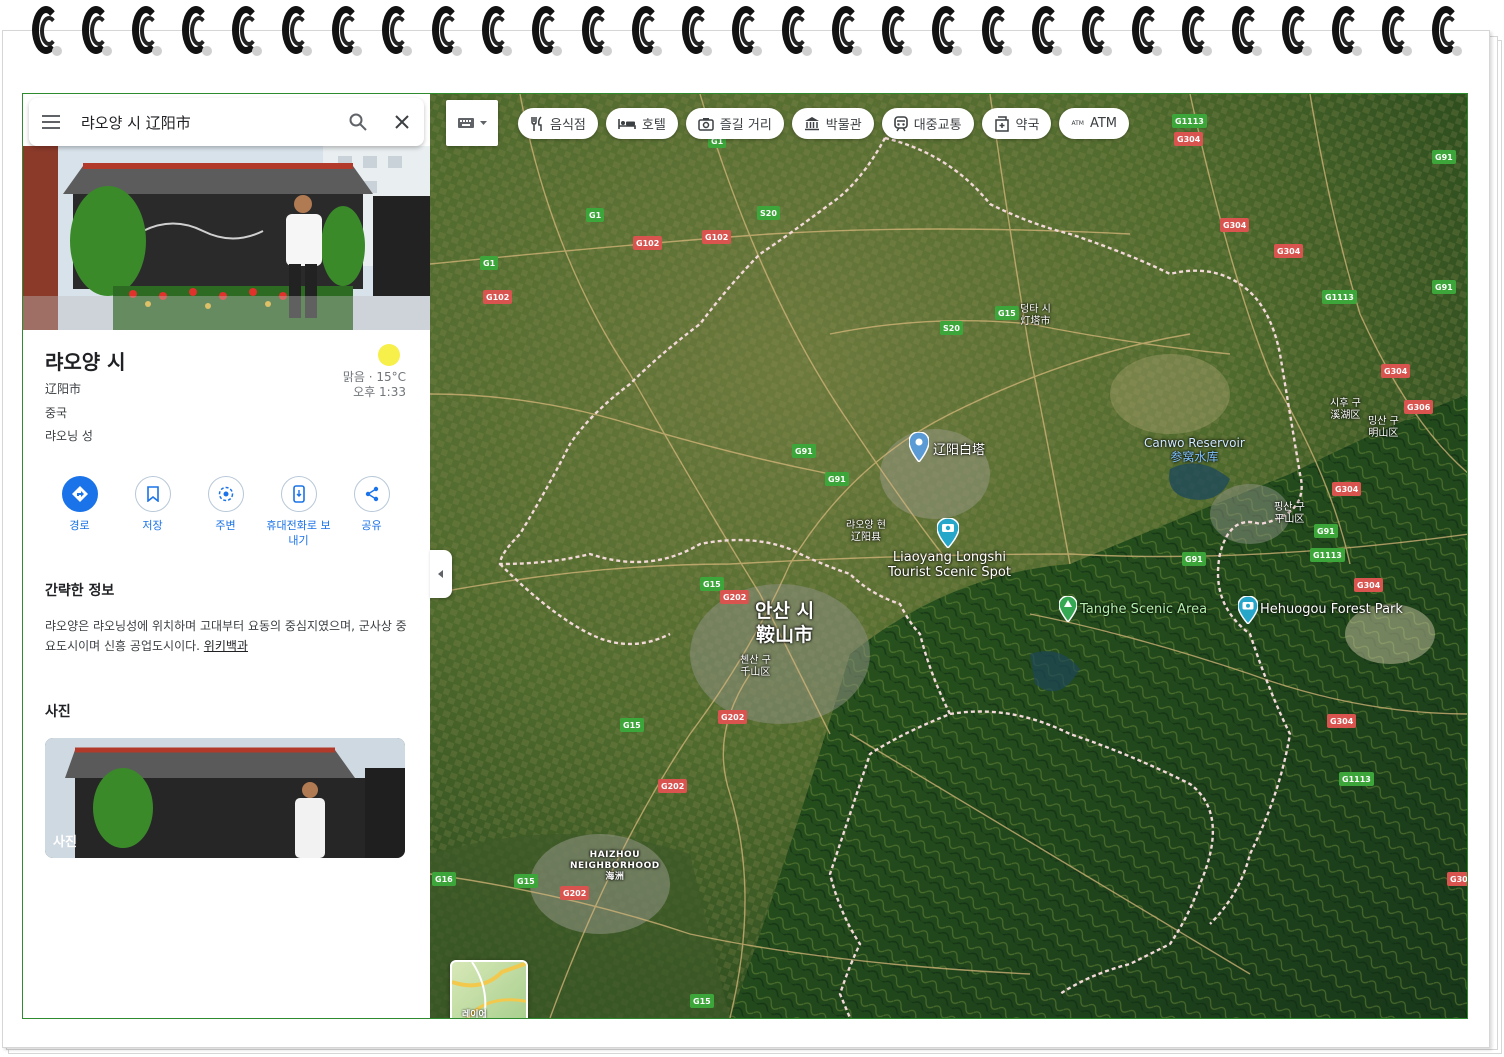 The image size is (1504, 1057). Describe the element at coordinates (1383, 428) in the screenshot. I see `map-label-mingshan: 밍산 구 明山区` at that location.